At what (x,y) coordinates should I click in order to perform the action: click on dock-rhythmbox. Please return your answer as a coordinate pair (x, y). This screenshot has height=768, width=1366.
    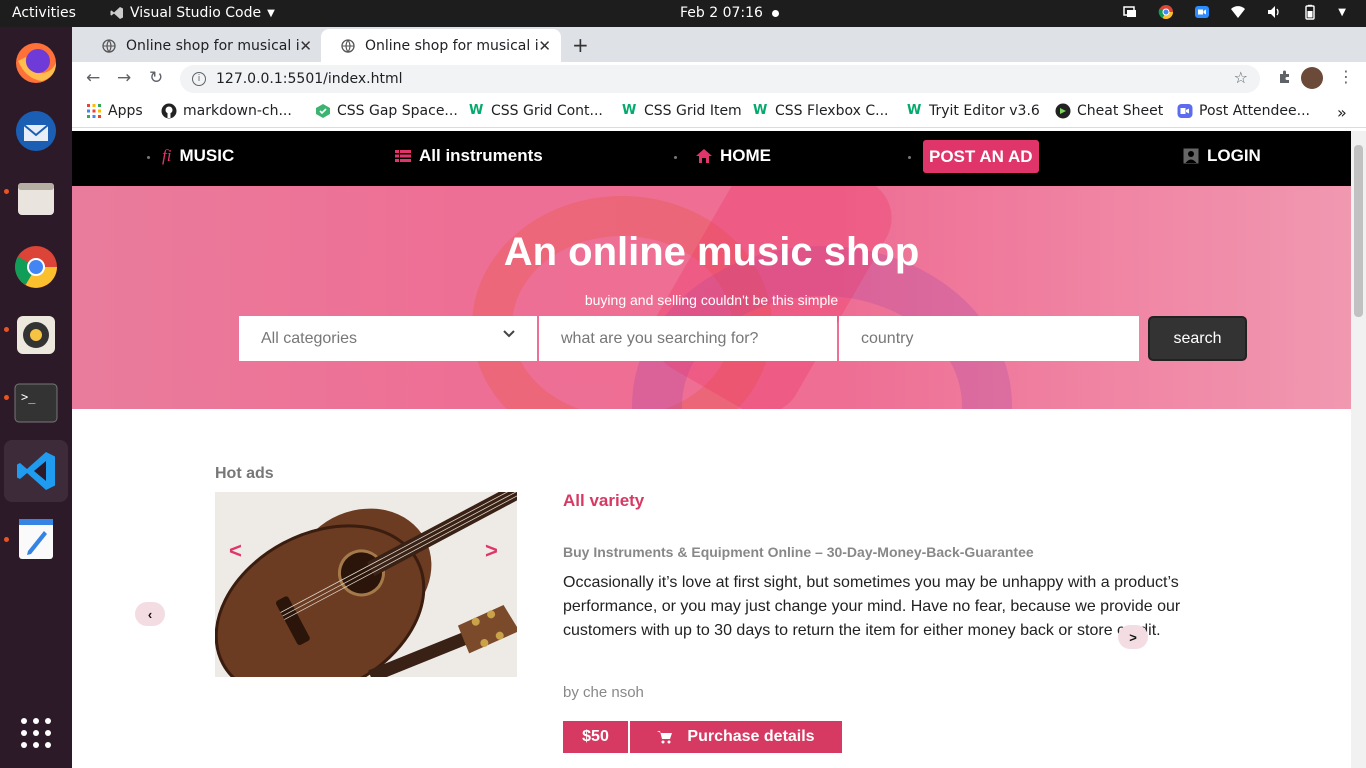
    Looking at the image, I should click on (36, 335).